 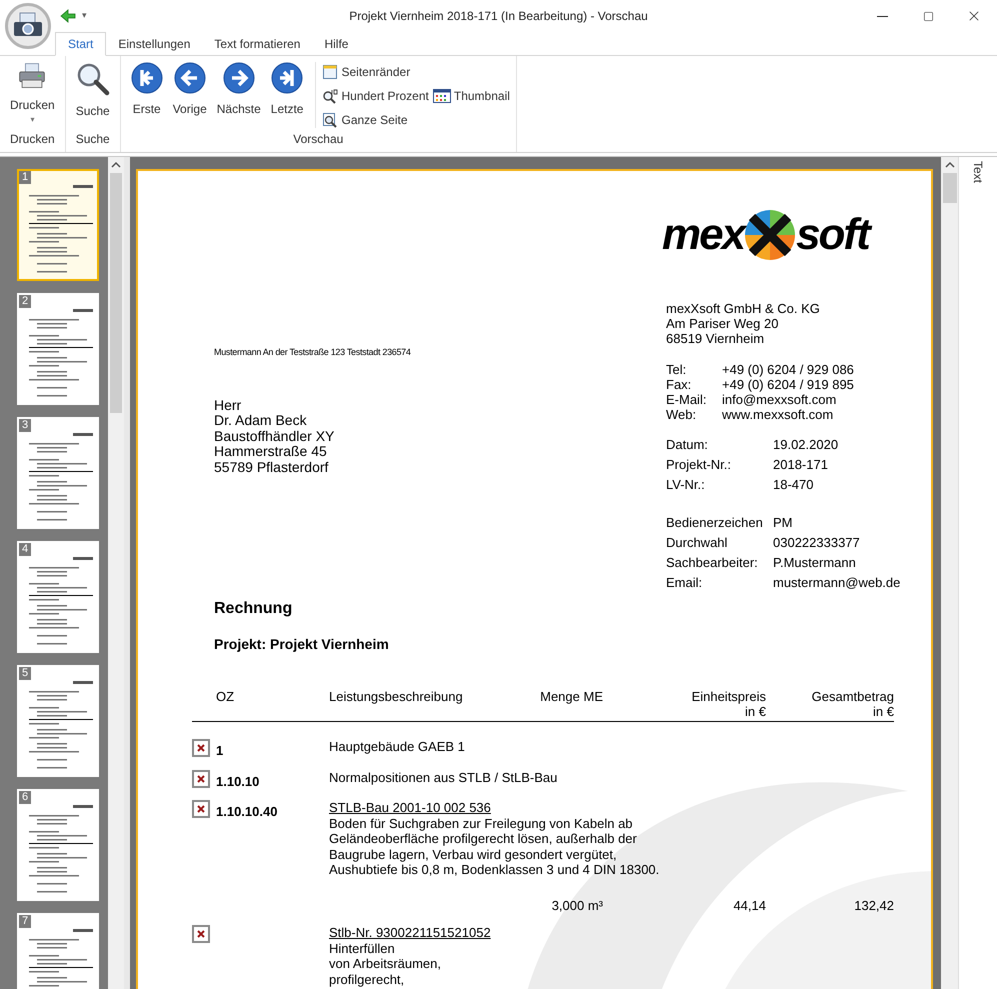 I want to click on page-thumbnail: 2, so click(x=58, y=349).